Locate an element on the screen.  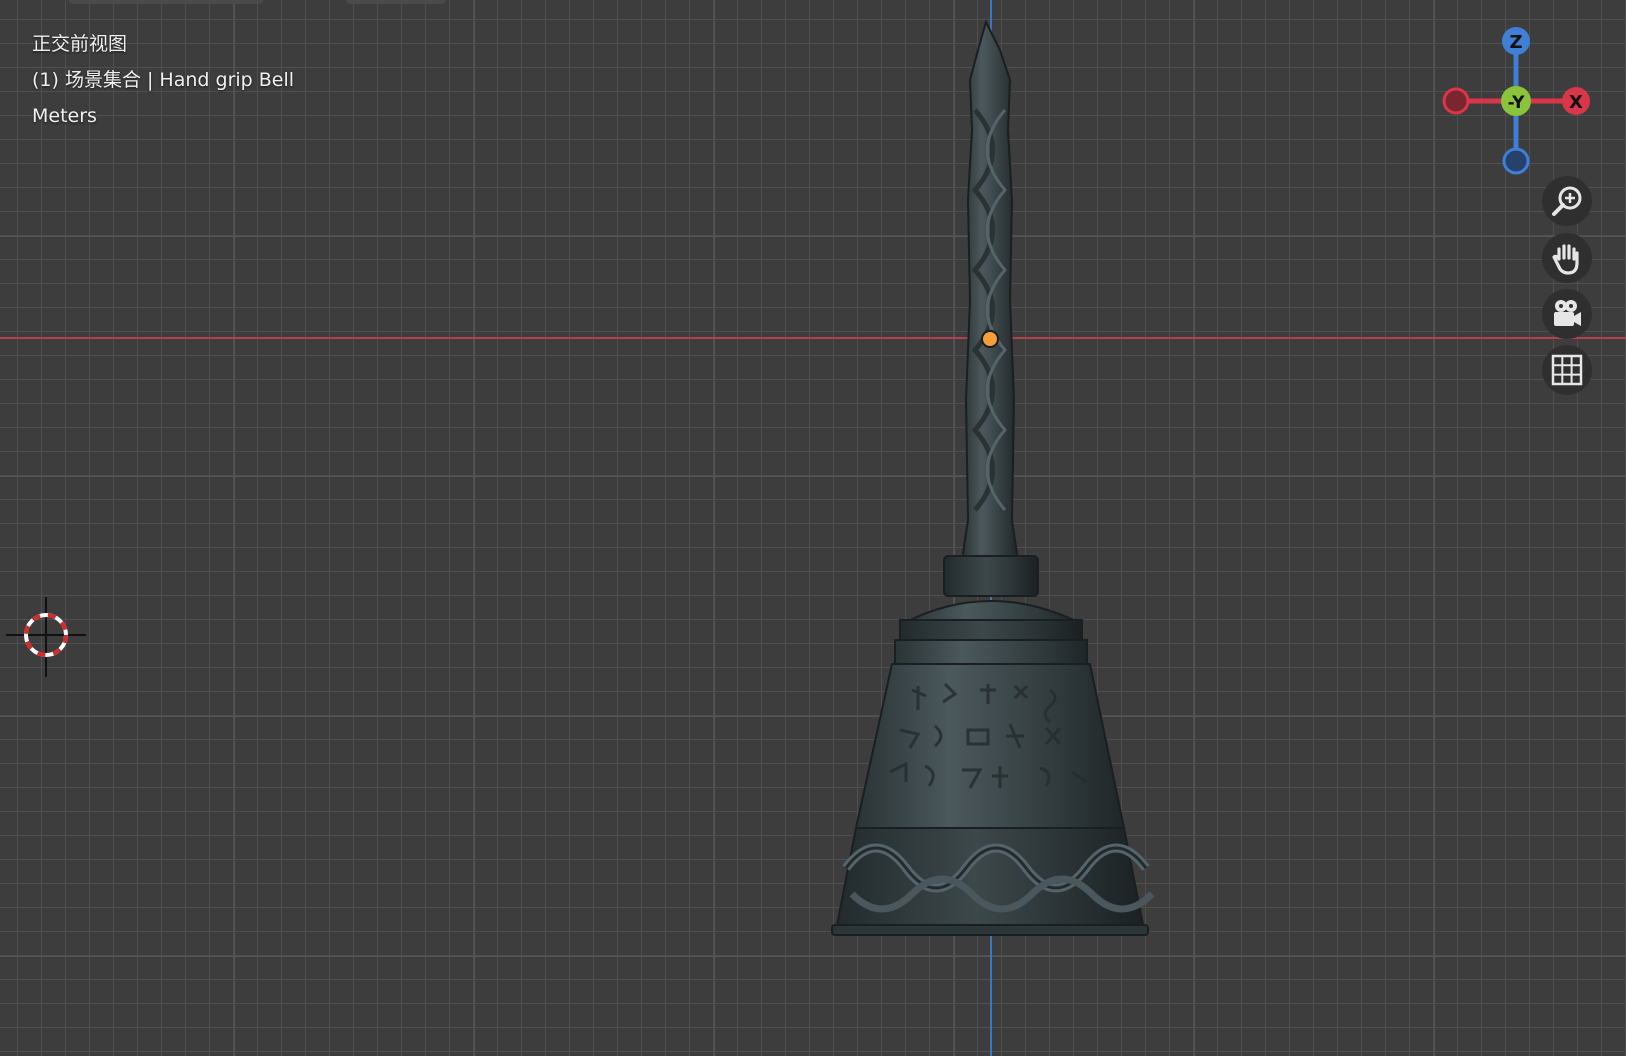
view-name-label: 正交前视图 is located at coordinates (80, 44).